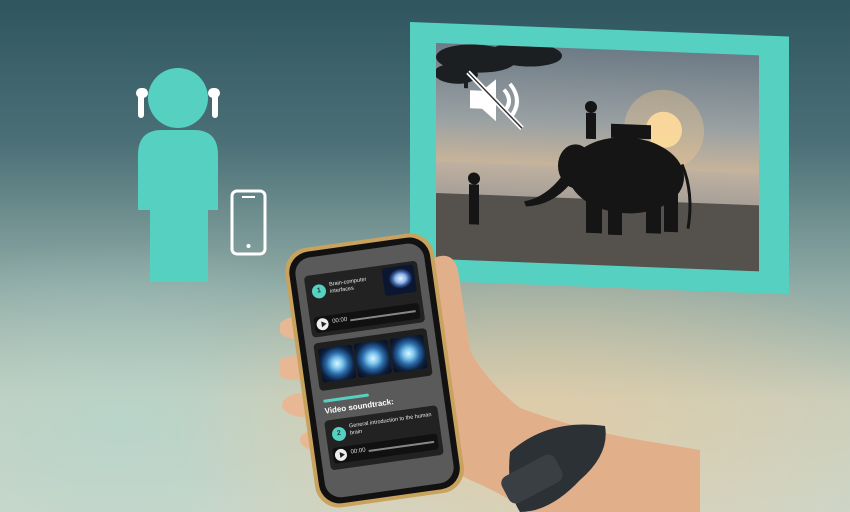 The height and width of the screenshot is (512, 850). I want to click on step-badge-1: 1, so click(319, 291).